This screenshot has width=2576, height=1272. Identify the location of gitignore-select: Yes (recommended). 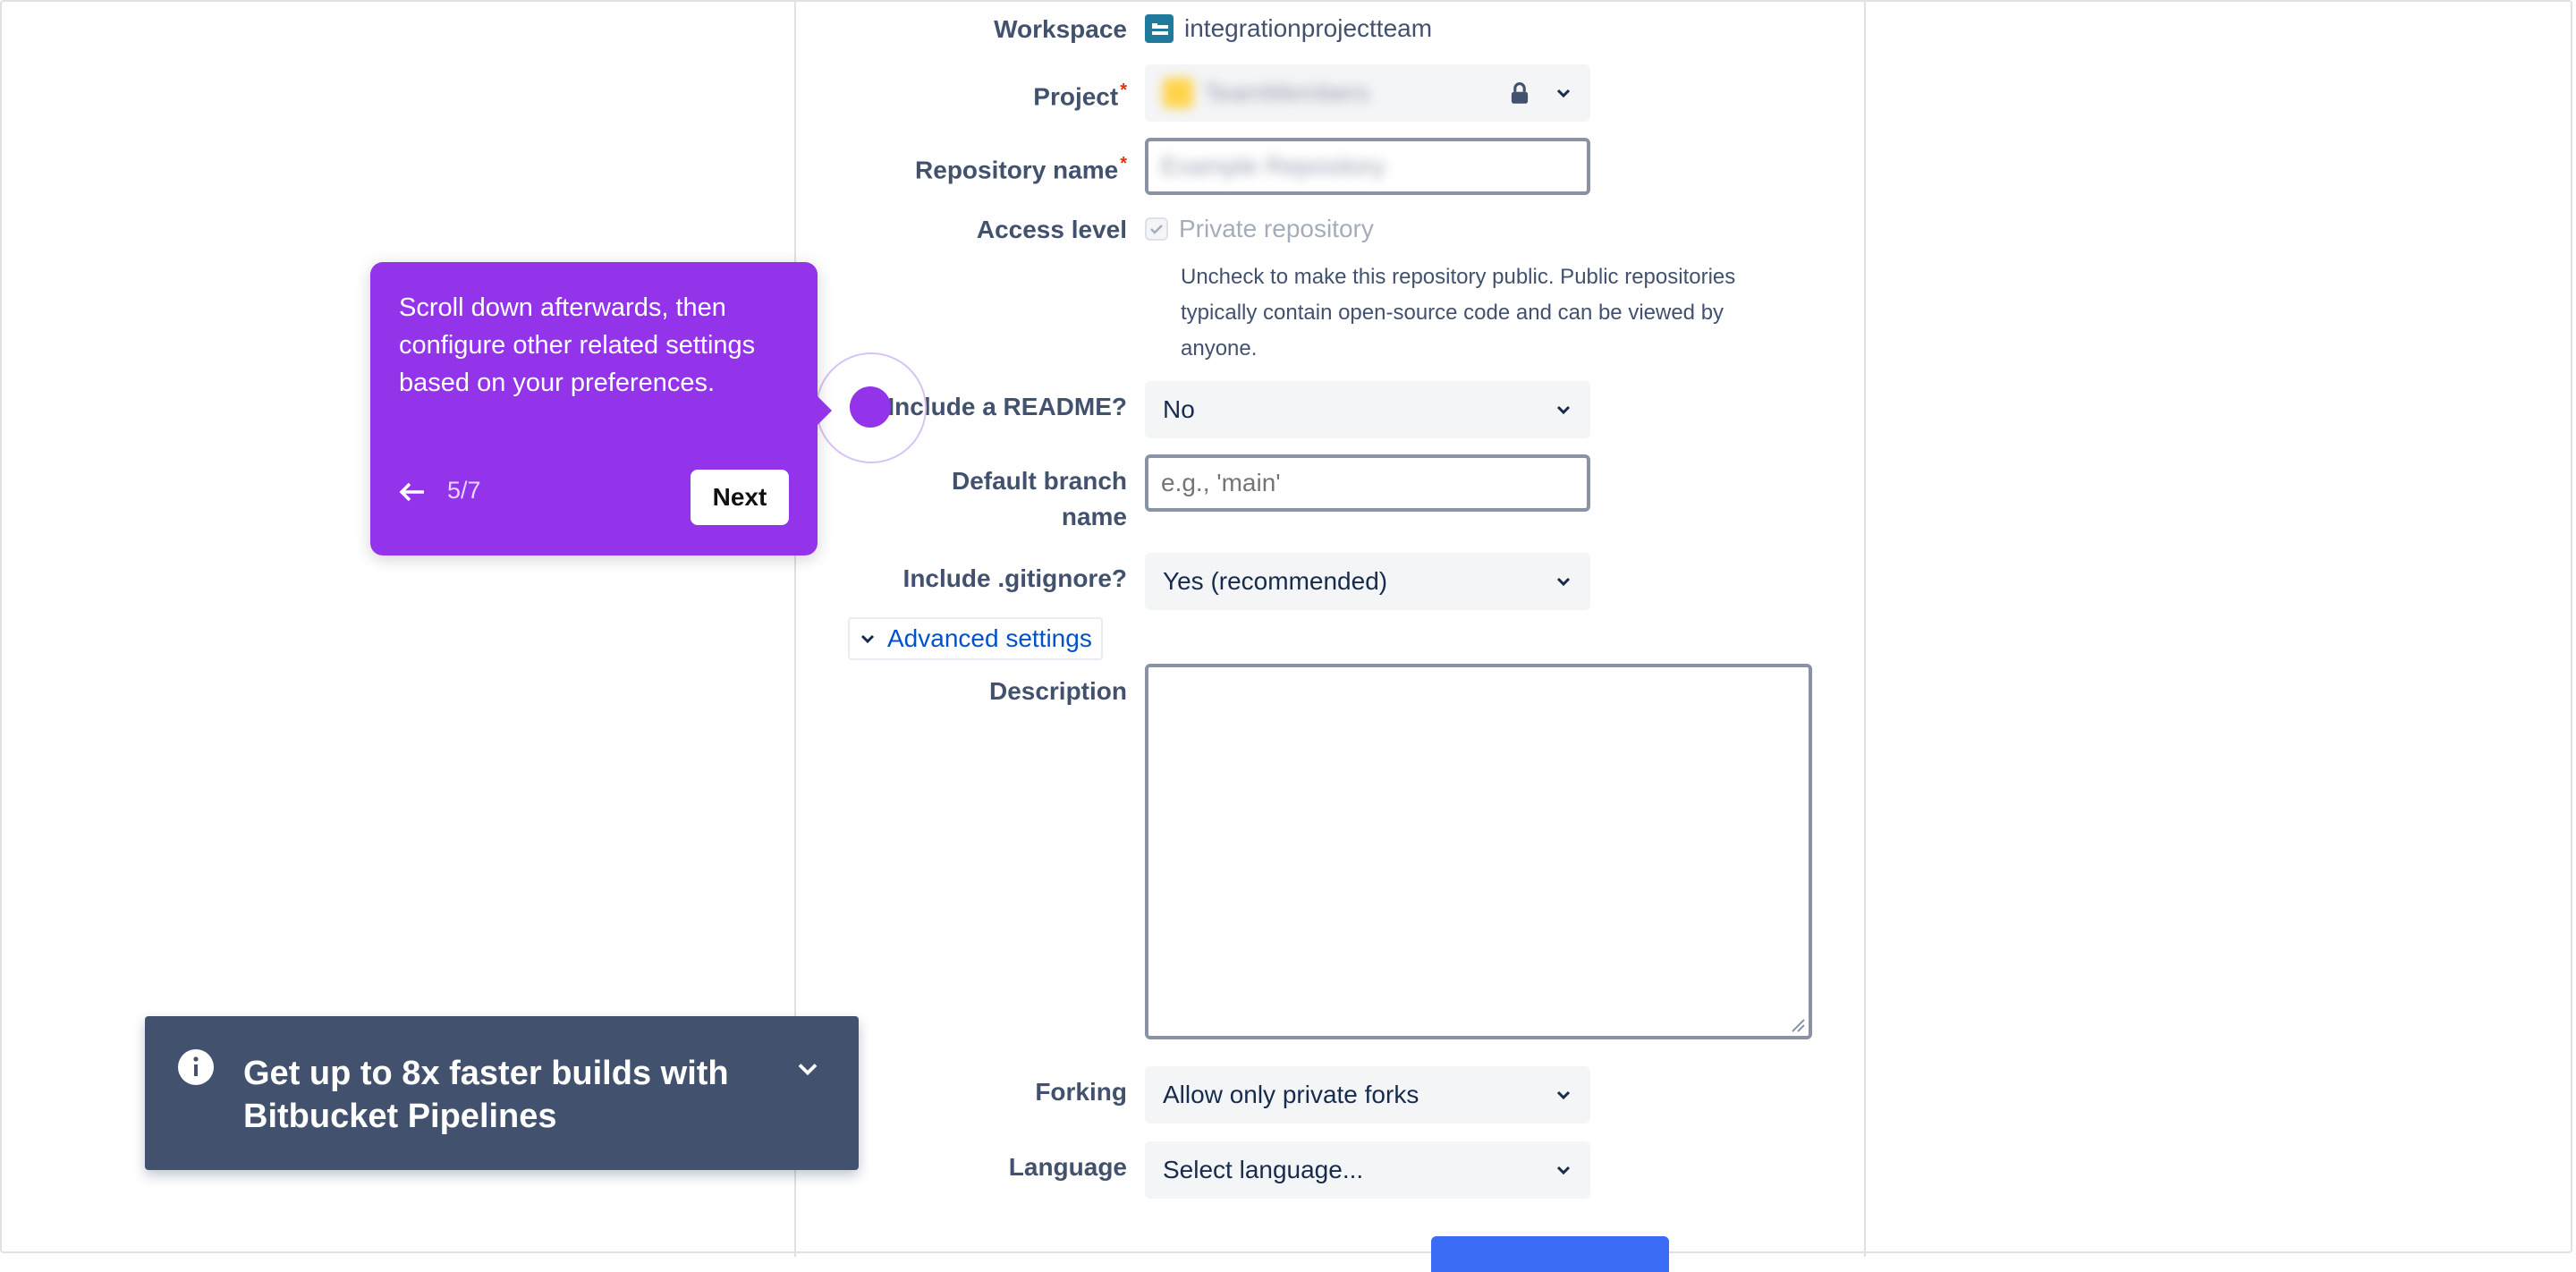
(1367, 581).